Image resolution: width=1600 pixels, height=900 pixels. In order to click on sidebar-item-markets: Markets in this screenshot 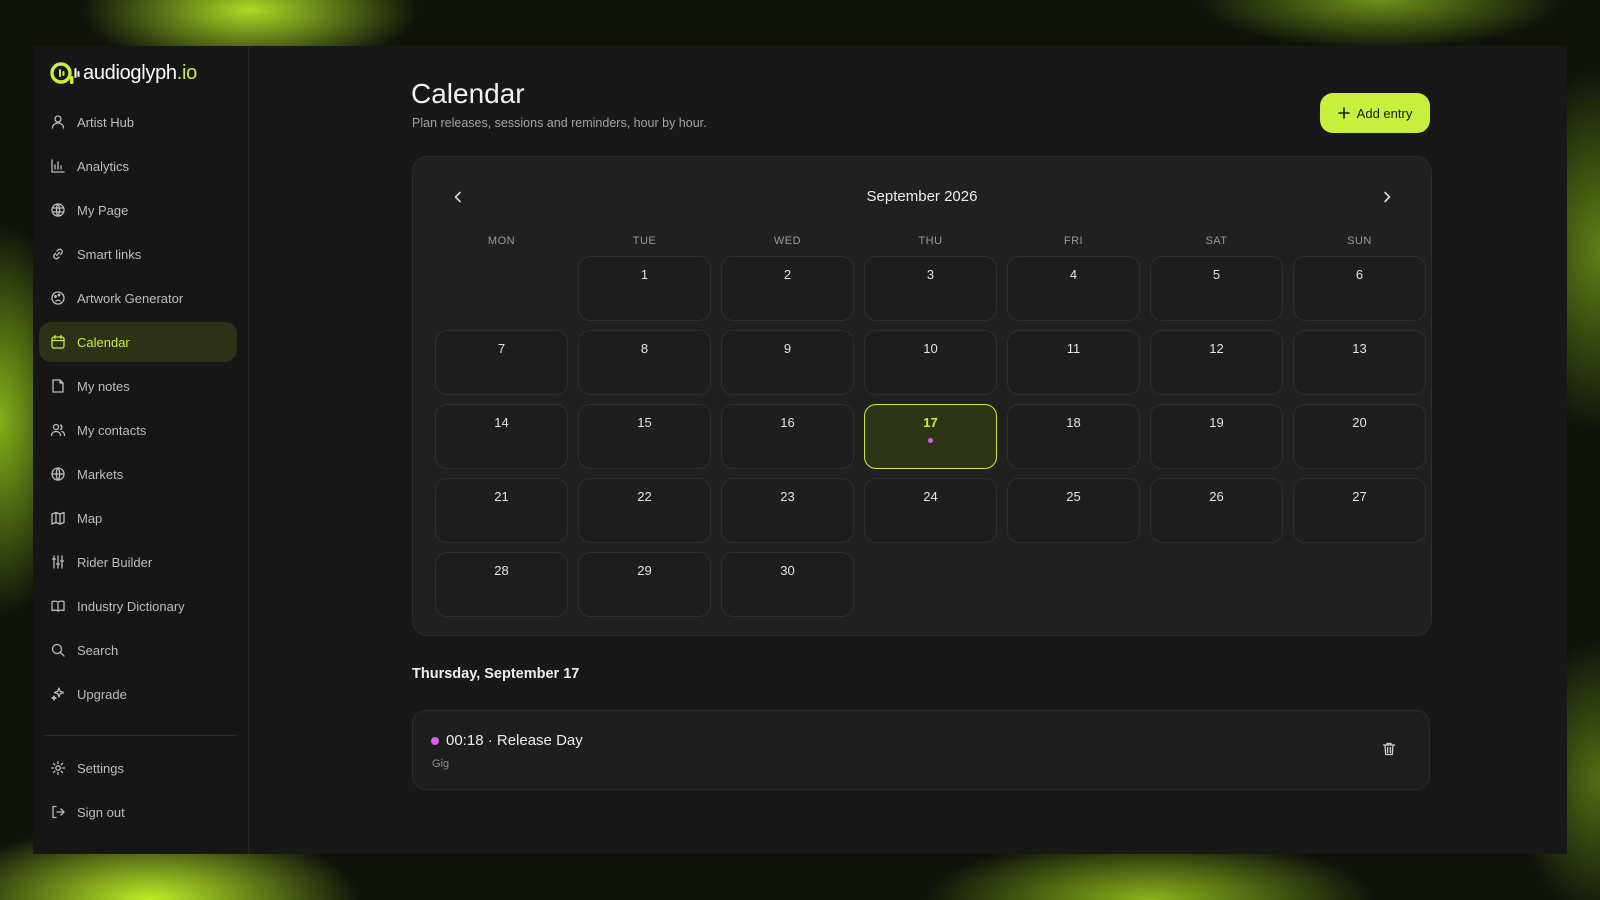, I will do `click(138, 474)`.